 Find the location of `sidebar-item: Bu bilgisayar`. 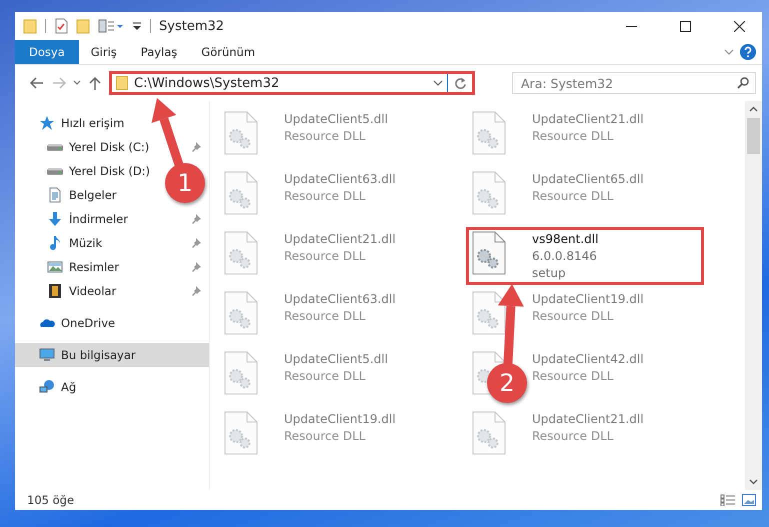

sidebar-item: Bu bilgisayar is located at coordinates (112, 355).